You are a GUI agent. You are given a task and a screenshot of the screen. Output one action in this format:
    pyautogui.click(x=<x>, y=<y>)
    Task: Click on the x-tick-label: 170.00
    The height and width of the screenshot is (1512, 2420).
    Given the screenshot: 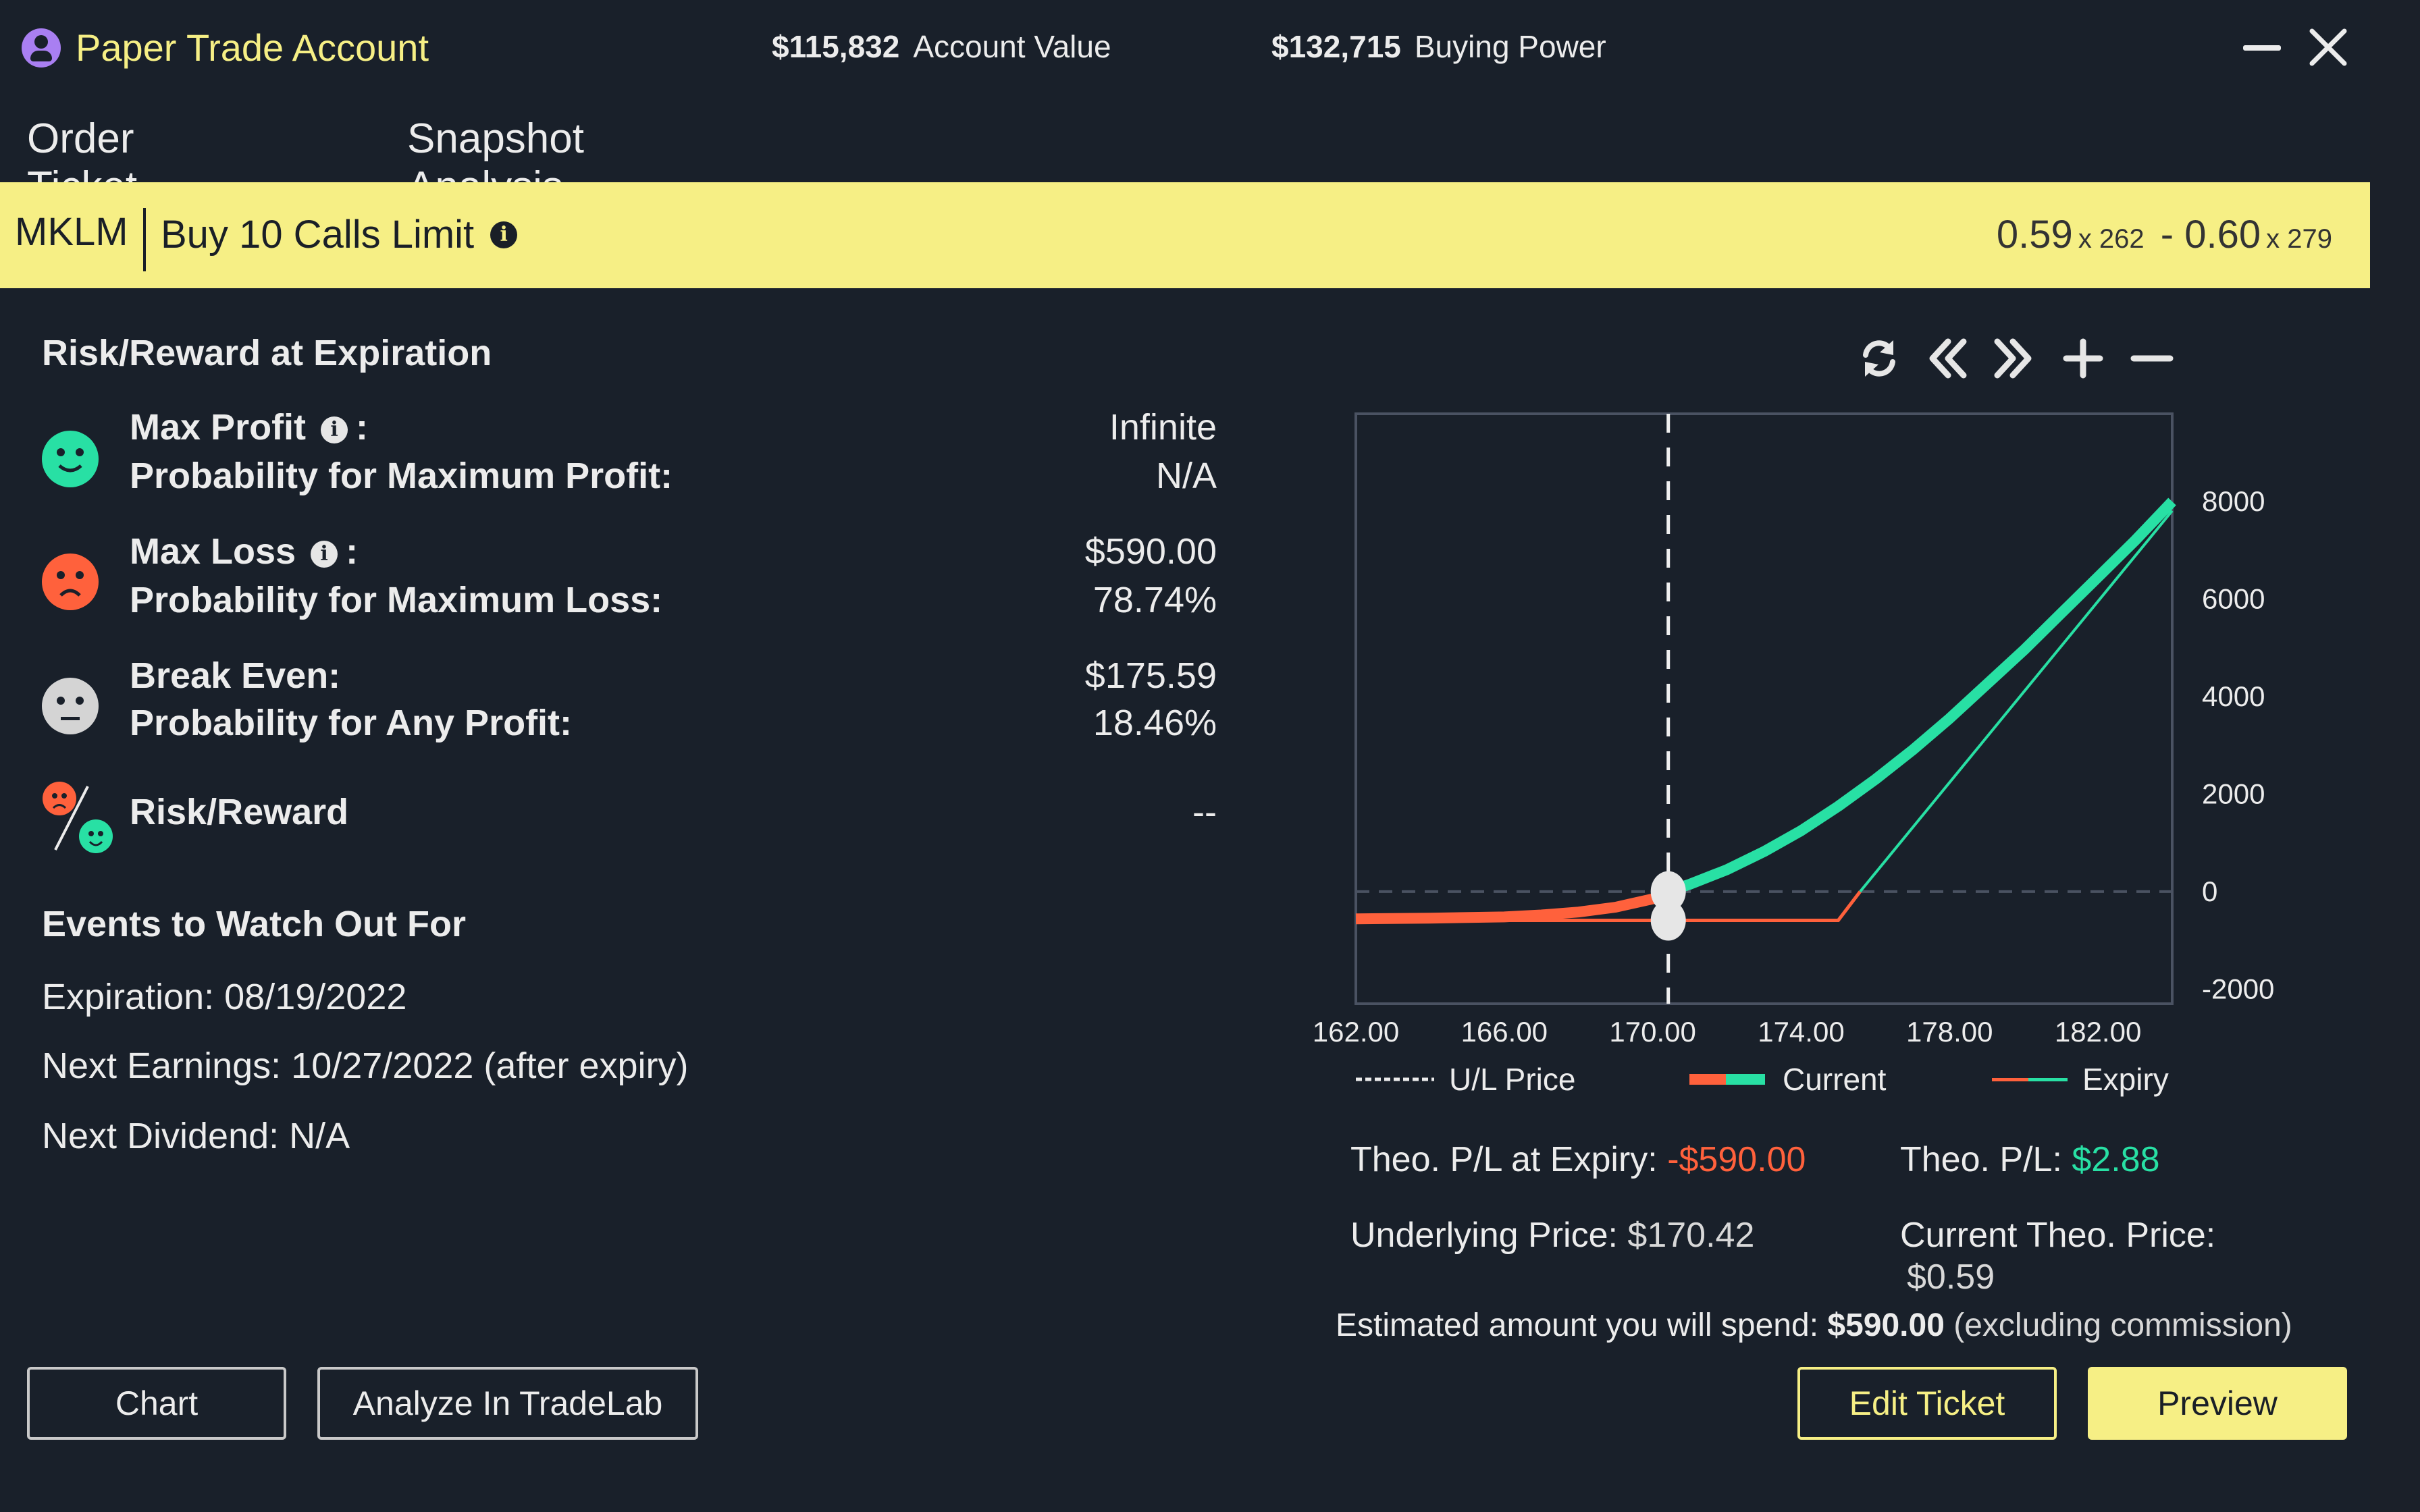 What is the action you would take?
    pyautogui.click(x=1652, y=1032)
    